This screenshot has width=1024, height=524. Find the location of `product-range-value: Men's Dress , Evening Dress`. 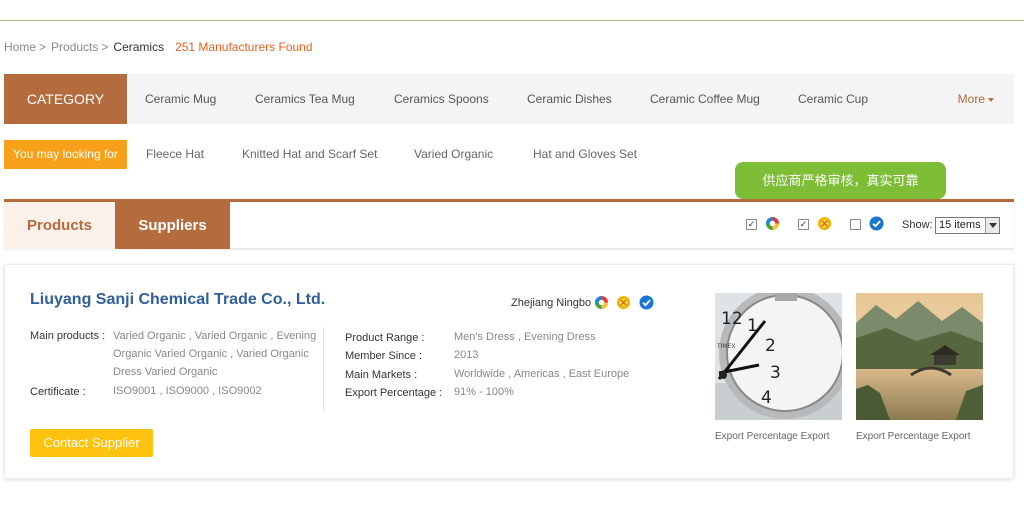

product-range-value: Men's Dress , Evening Dress is located at coordinates (525, 337).